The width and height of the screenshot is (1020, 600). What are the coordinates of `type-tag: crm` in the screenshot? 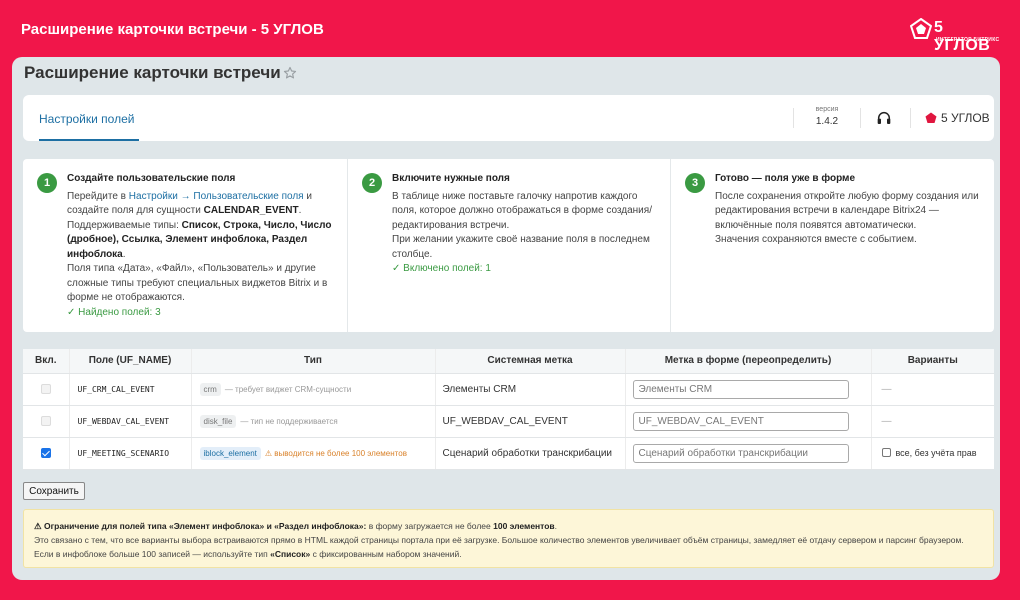 It's located at (210, 389).